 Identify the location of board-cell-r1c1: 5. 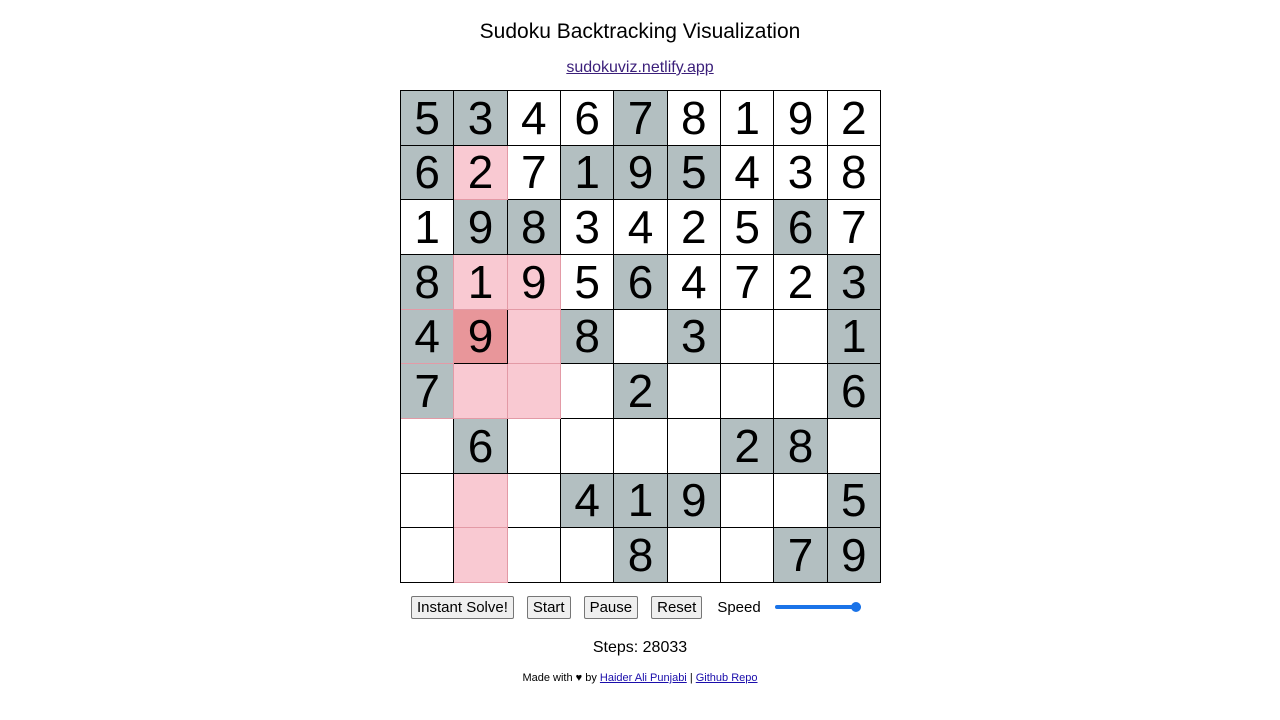
(428, 118).